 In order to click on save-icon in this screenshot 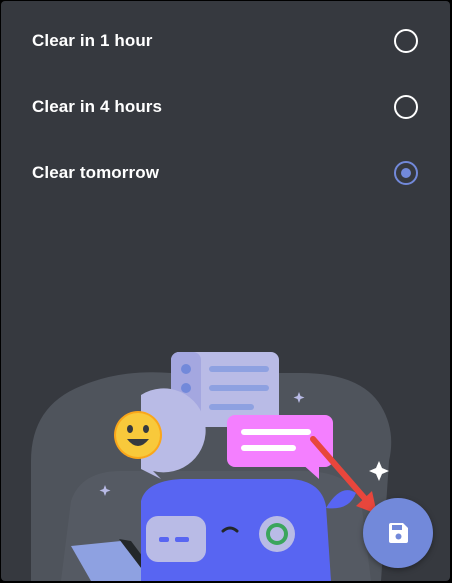, I will do `click(398, 533)`.